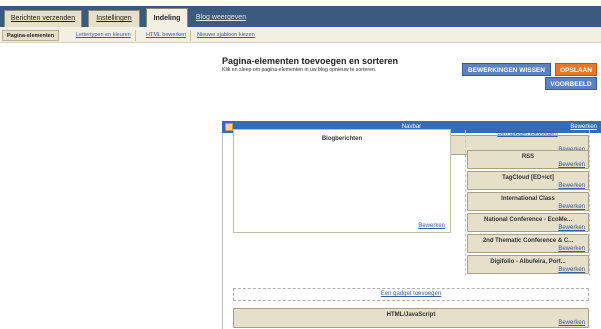  What do you see at coordinates (310, 61) in the screenshot?
I see `page-title: Pagina-elementen toevoegen en sorteren` at bounding box center [310, 61].